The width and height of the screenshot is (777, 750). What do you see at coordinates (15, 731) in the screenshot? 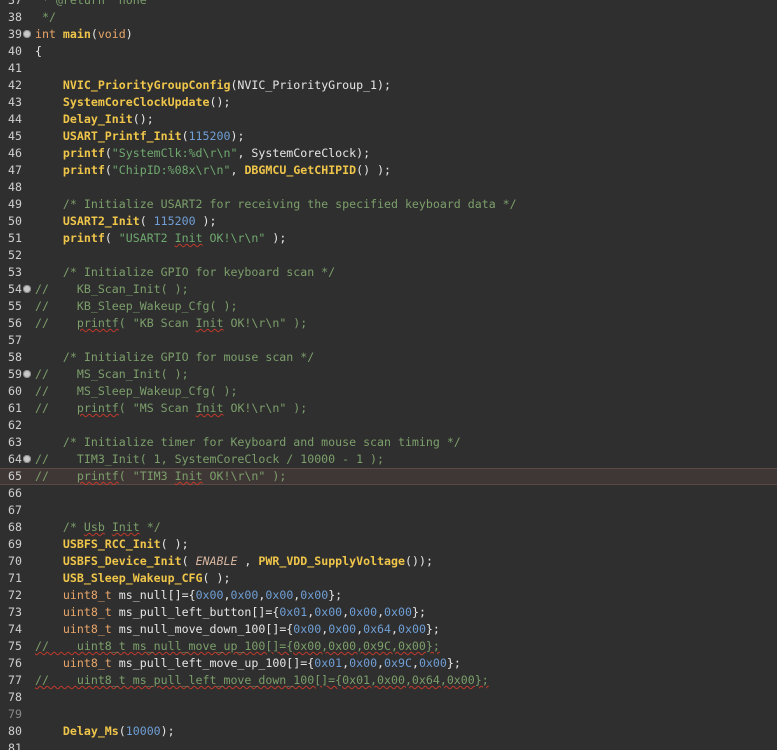
I see `line-number: 80` at bounding box center [15, 731].